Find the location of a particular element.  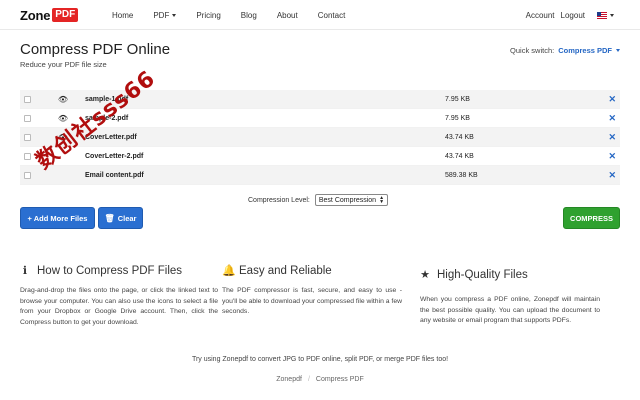

nav-pdf-menu: PDF is located at coordinates (165, 15).